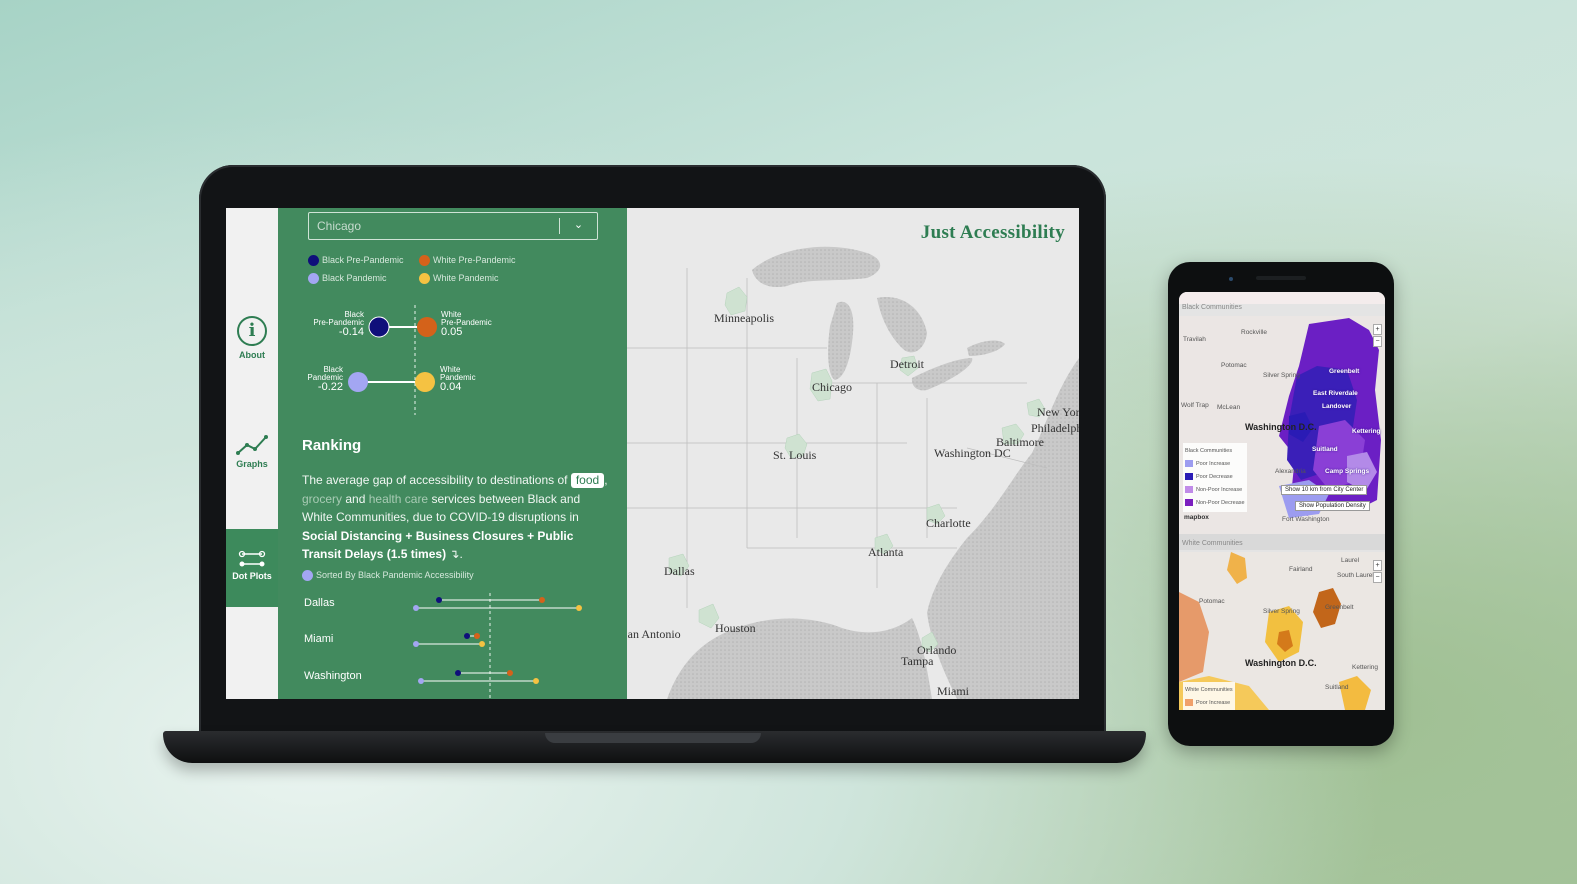 The width and height of the screenshot is (1577, 884). What do you see at coordinates (917, 661) in the screenshot?
I see `map-label: Tampa` at bounding box center [917, 661].